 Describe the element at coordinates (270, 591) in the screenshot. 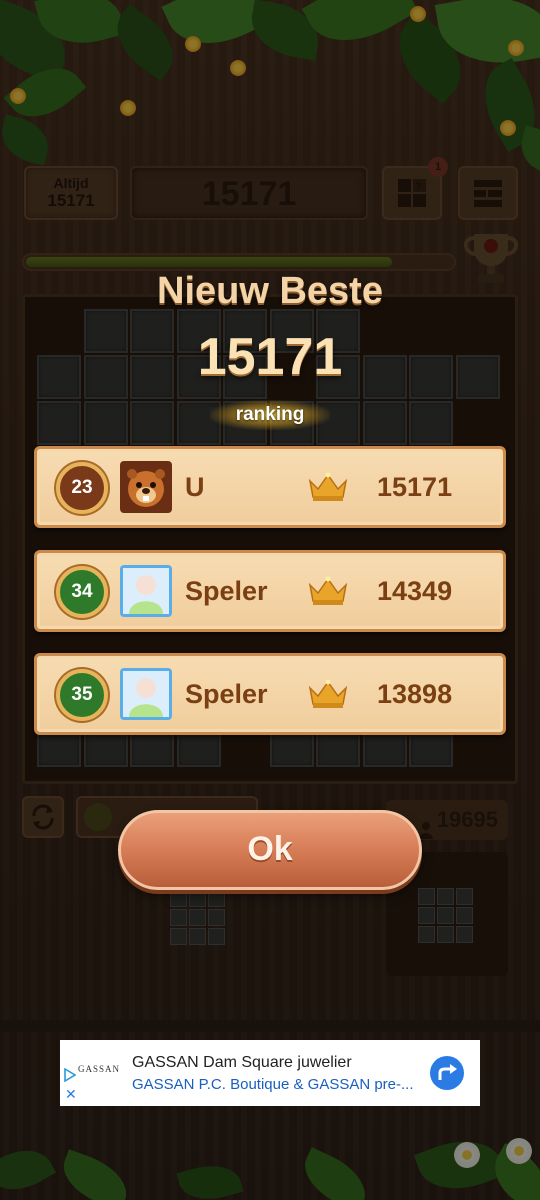

I see `leaderboard-row: 34 Speler 14349` at that location.